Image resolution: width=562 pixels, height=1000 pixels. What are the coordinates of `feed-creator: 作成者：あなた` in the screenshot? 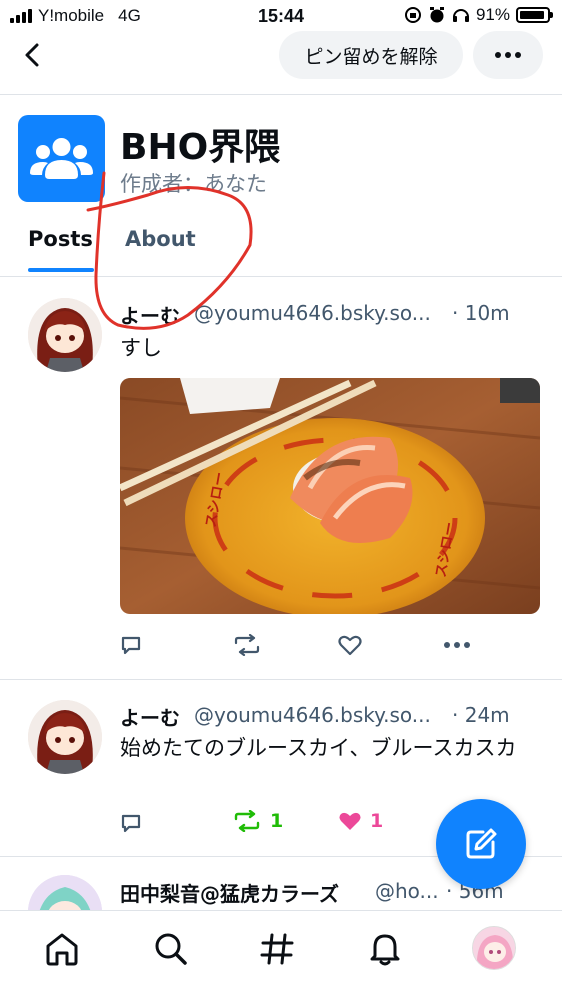 It's located at (193, 184).